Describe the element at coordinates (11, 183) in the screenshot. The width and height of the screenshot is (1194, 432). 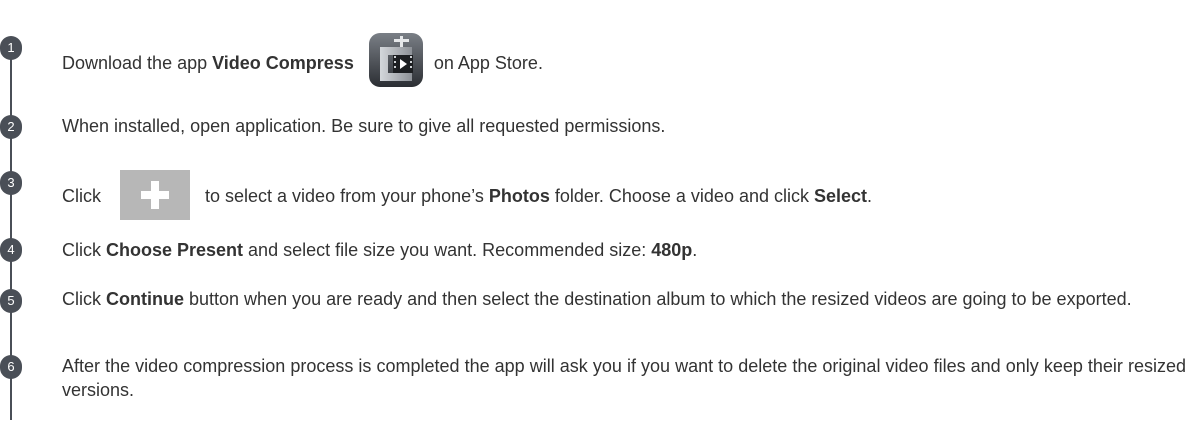
I see `step-3-badge: 3` at that location.